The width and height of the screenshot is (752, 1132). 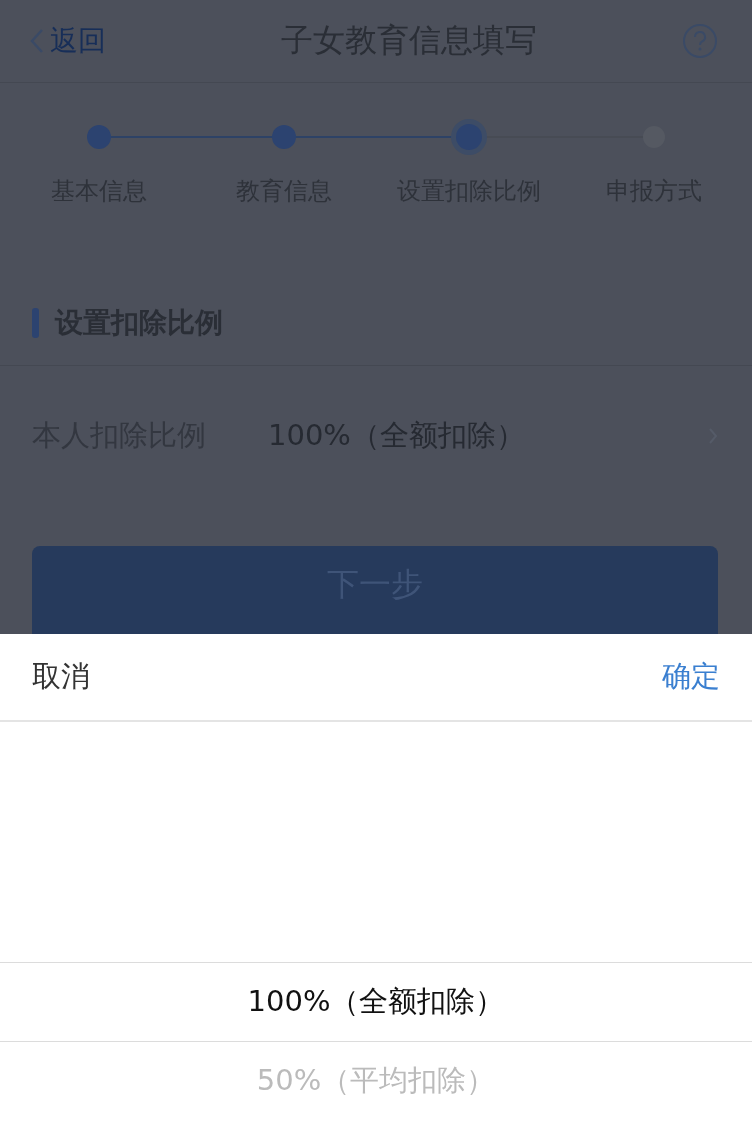 What do you see at coordinates (691, 677) in the screenshot?
I see `confirm-button: 确定` at bounding box center [691, 677].